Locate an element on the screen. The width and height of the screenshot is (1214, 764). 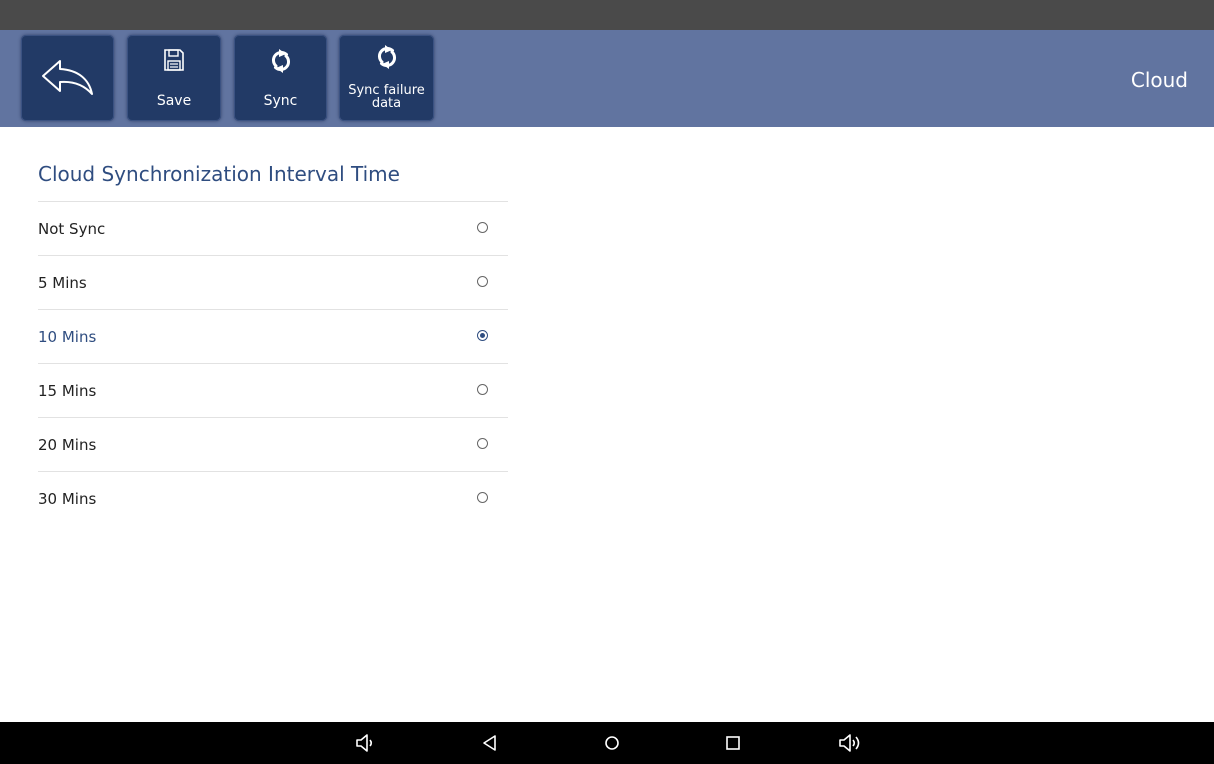
option-30-mins: 30 Mins is located at coordinates (273, 498).